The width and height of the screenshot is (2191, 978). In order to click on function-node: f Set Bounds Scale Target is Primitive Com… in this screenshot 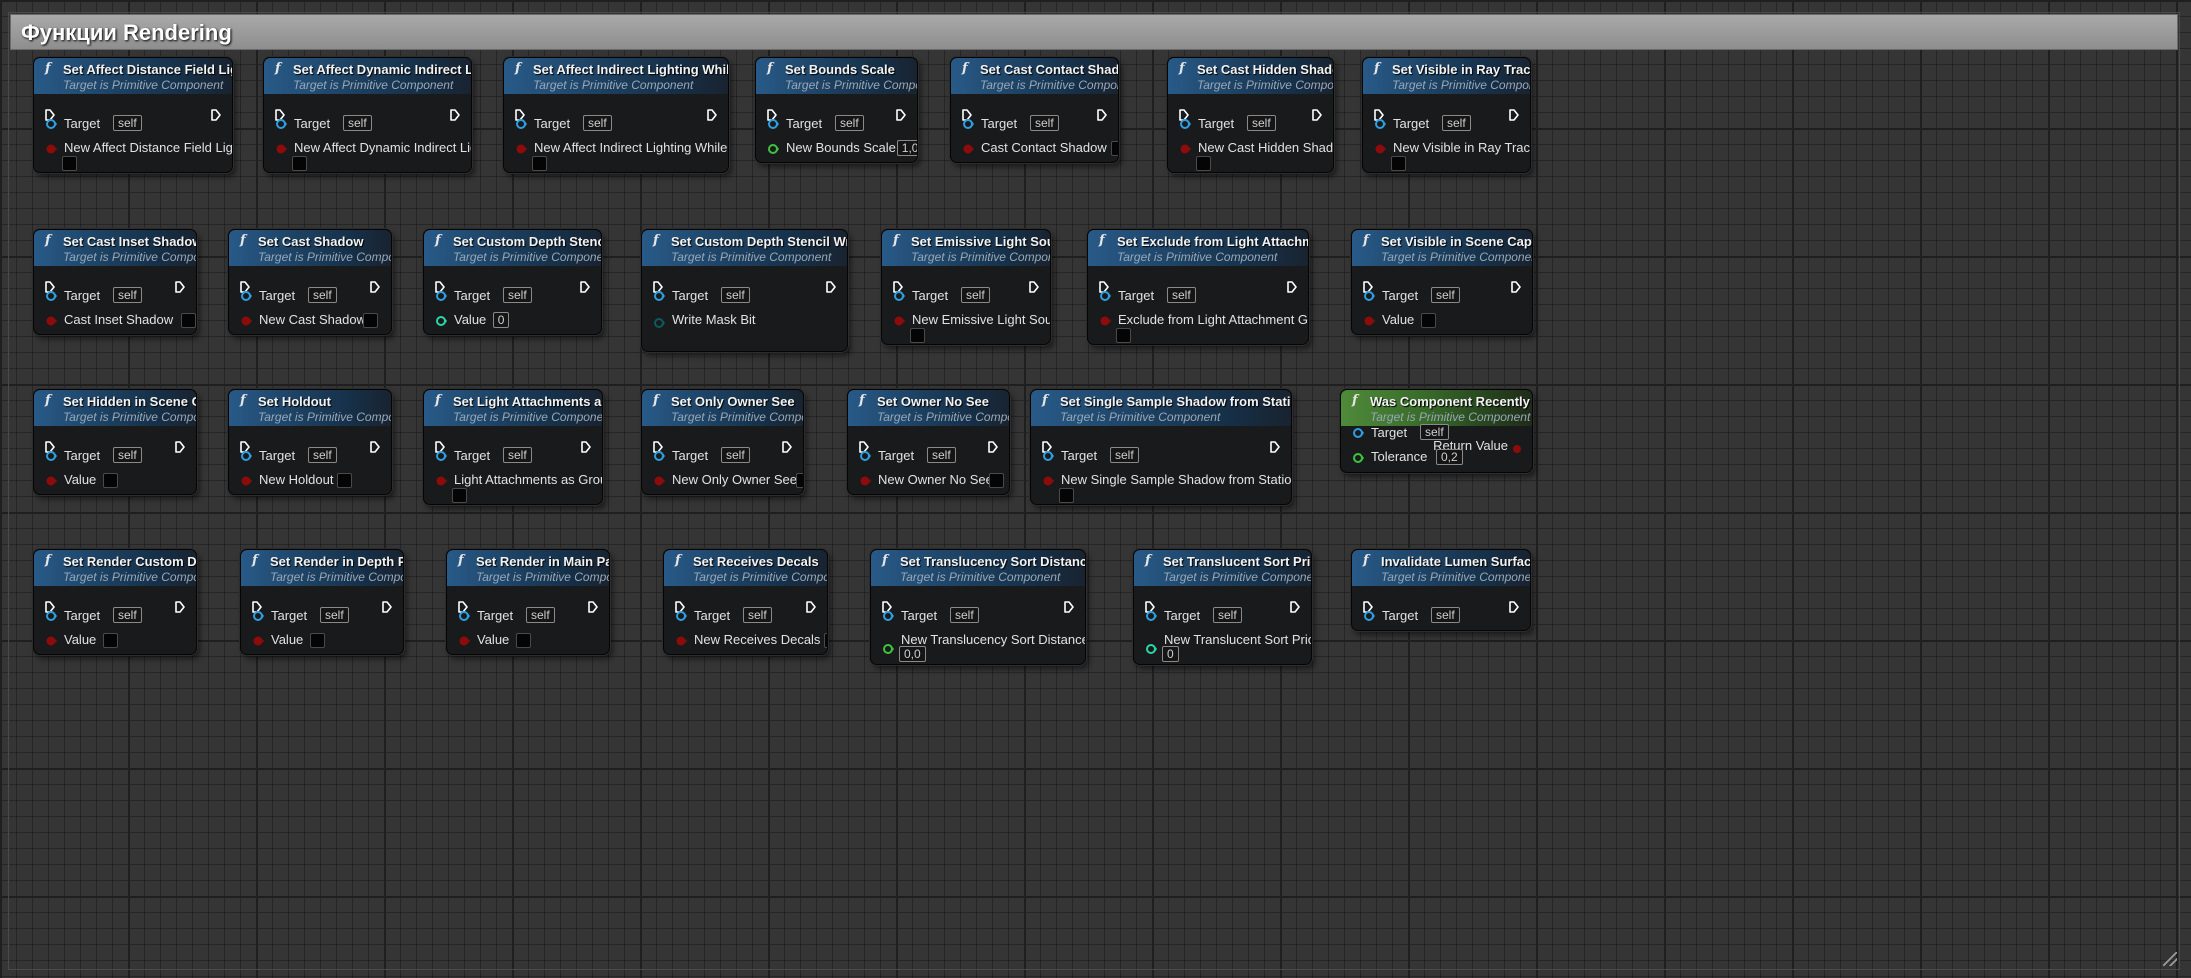, I will do `click(836, 110)`.